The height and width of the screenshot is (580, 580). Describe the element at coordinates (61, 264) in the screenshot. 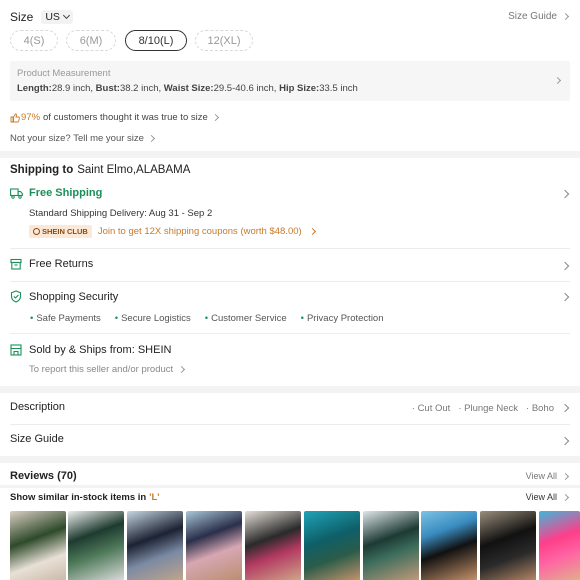

I see `free-returns-label: Free Returns` at that location.